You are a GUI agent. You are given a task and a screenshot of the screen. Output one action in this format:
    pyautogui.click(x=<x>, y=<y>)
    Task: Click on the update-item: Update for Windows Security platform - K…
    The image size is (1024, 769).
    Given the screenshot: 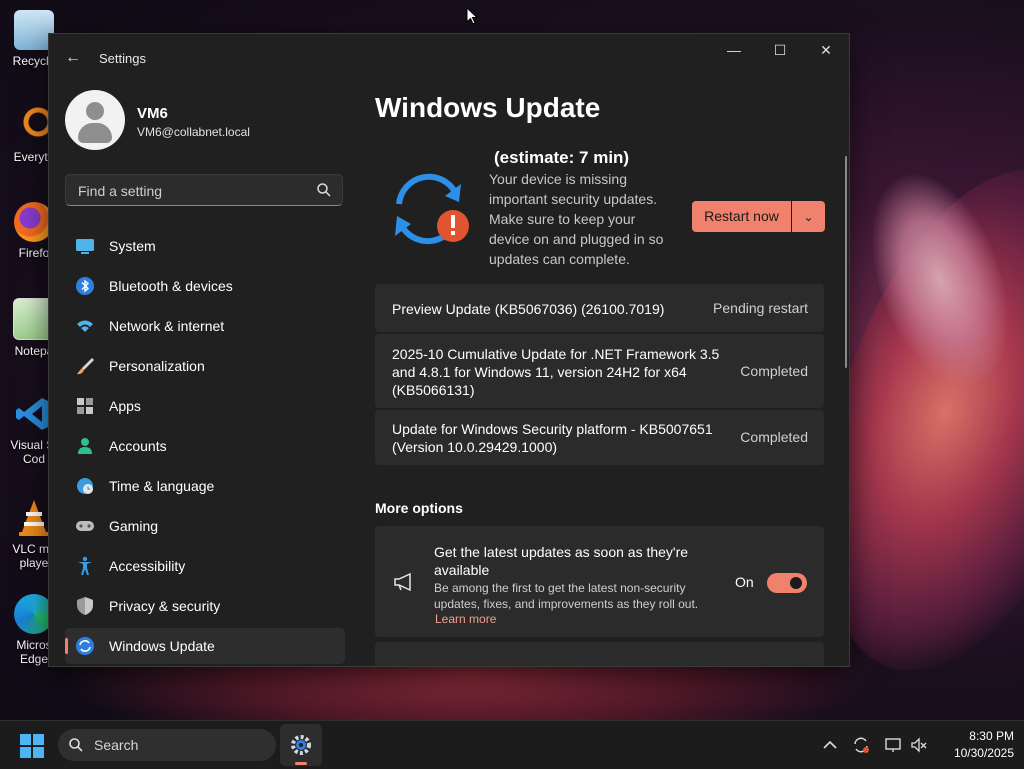 What is the action you would take?
    pyautogui.click(x=599, y=437)
    